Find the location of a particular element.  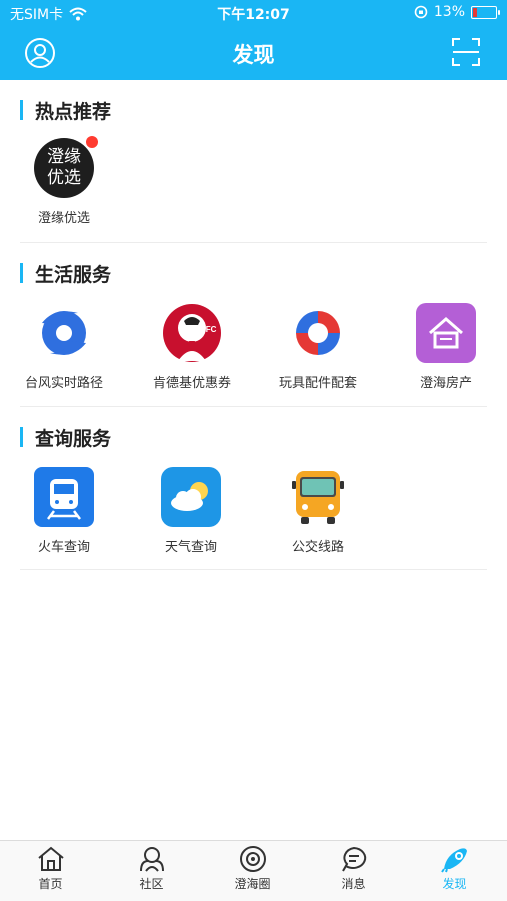

item-kfc: KFC 肯德基优惠券 is located at coordinates (192, 347).